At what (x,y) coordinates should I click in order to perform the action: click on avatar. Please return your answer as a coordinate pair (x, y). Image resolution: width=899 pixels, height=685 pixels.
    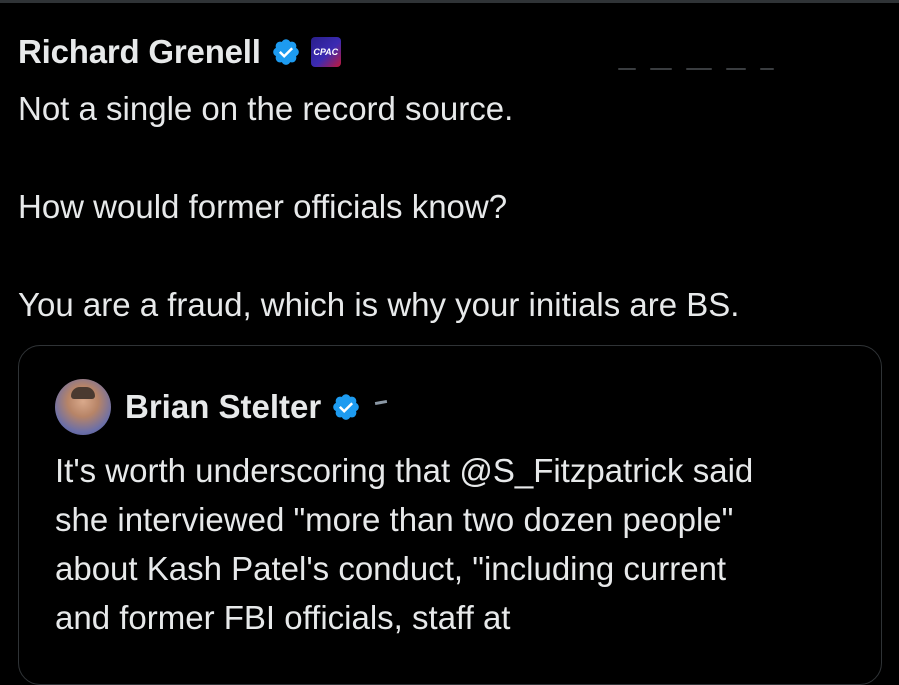
    Looking at the image, I should click on (83, 407).